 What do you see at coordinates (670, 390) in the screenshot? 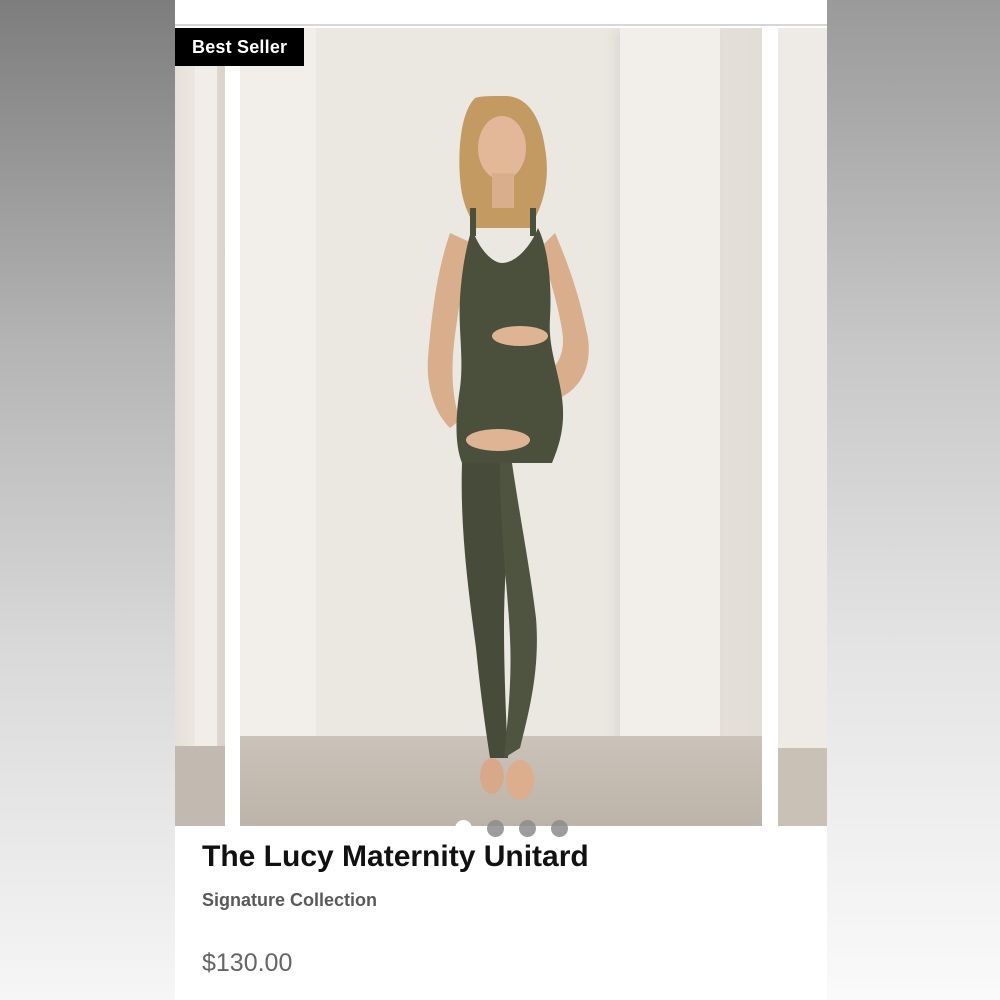
I see `wall-panel-right` at bounding box center [670, 390].